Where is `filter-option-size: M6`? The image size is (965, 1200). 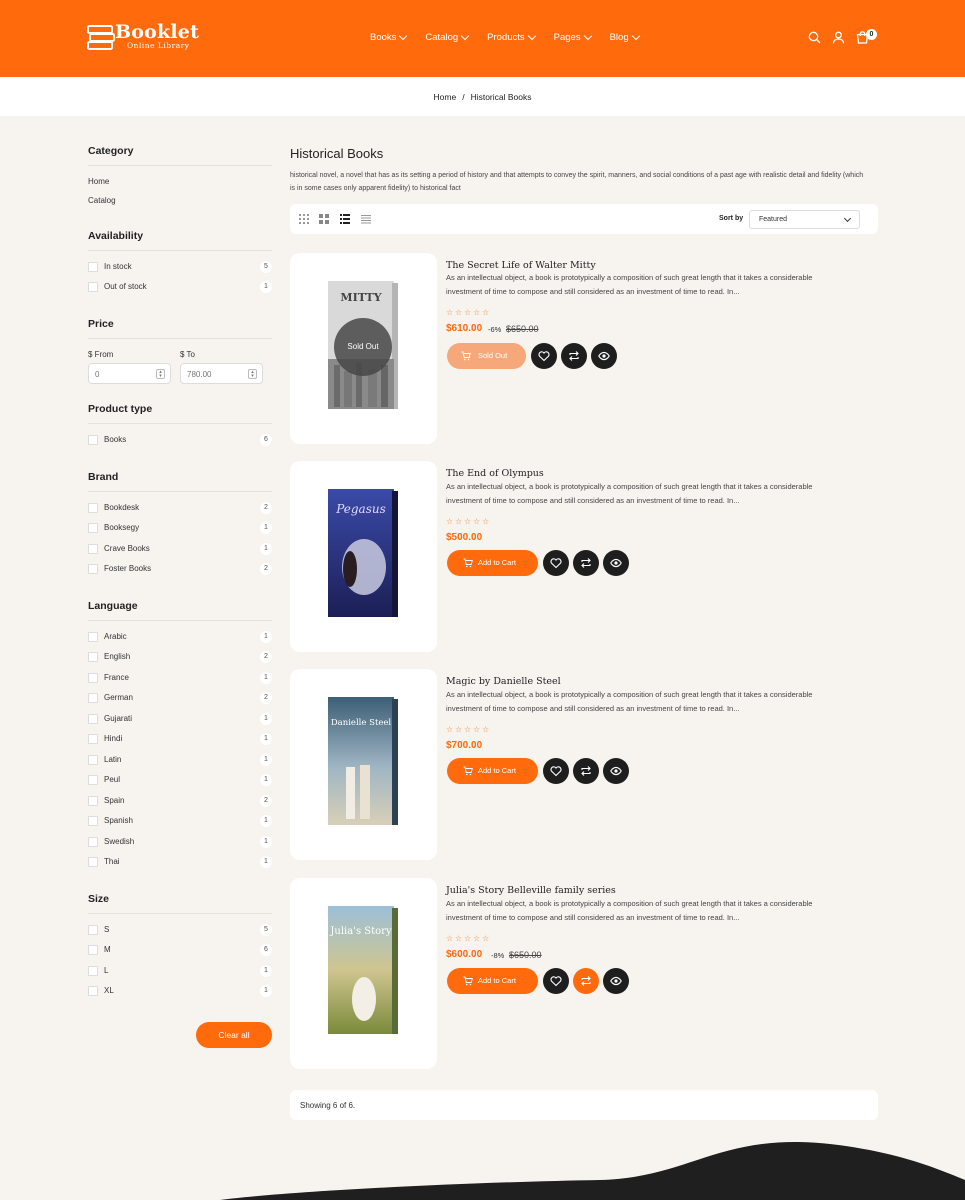
filter-option-size: M6 is located at coordinates (180, 951).